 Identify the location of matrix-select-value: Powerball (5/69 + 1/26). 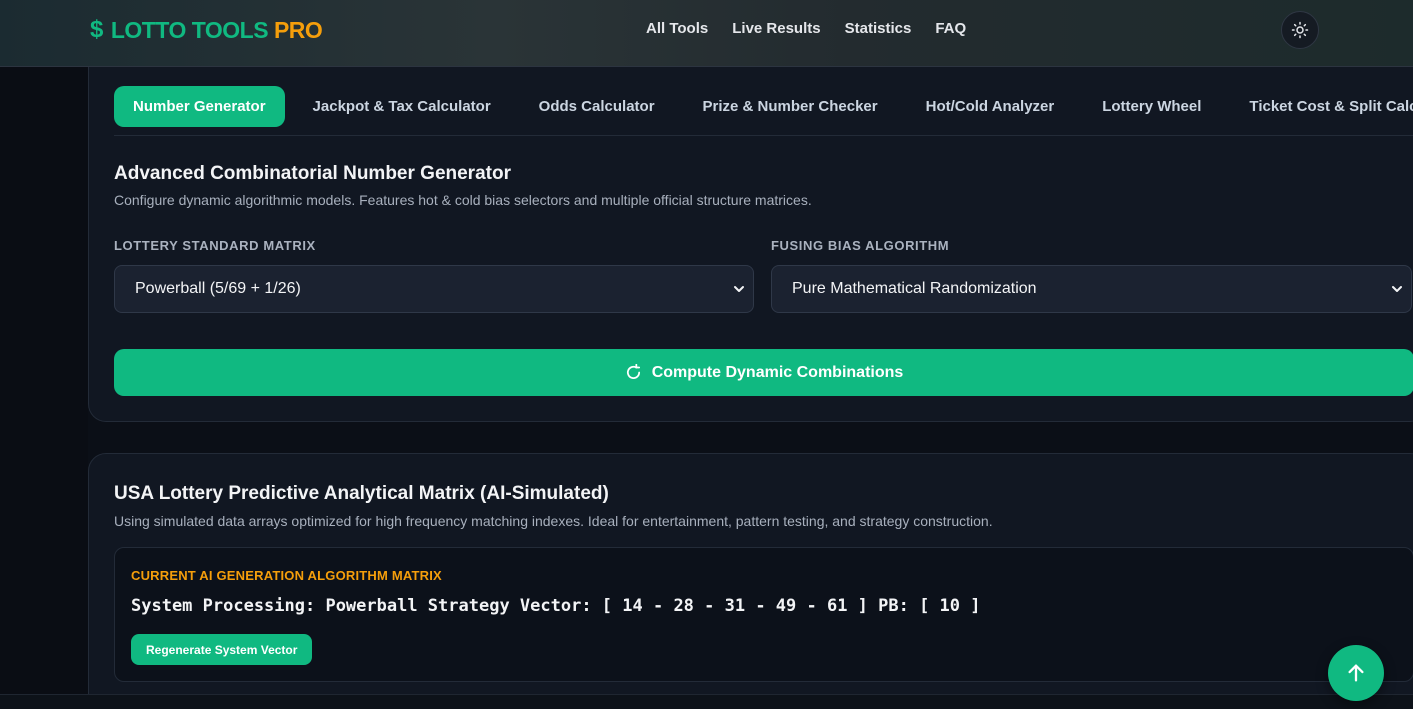
(218, 288).